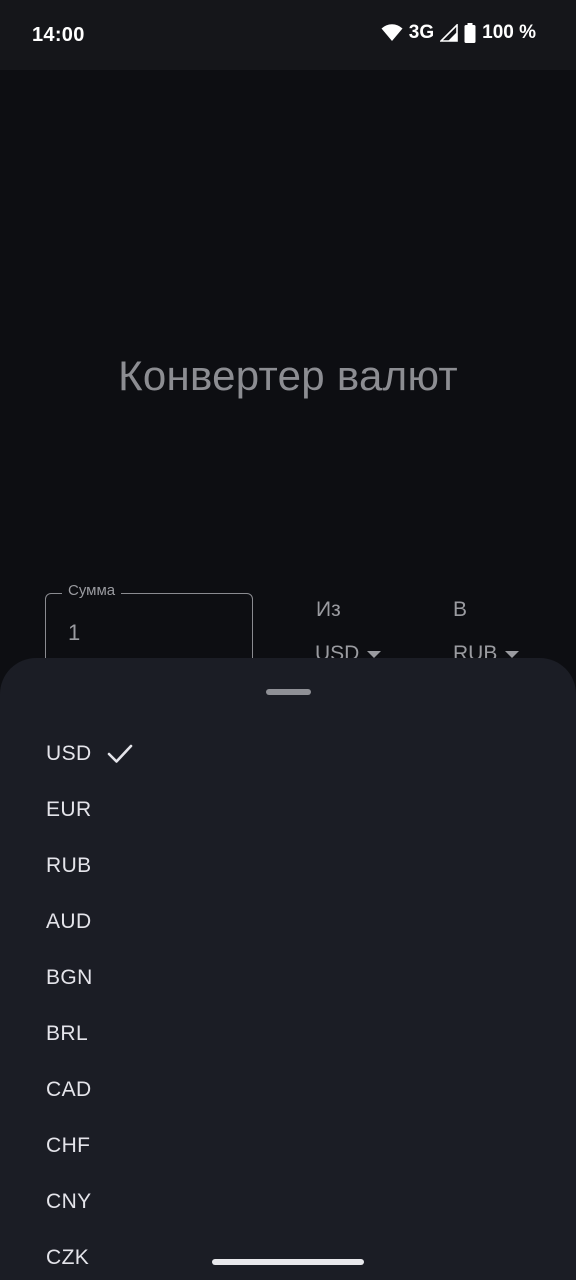  What do you see at coordinates (421, 32) in the screenshot?
I see `network-type: 3G` at bounding box center [421, 32].